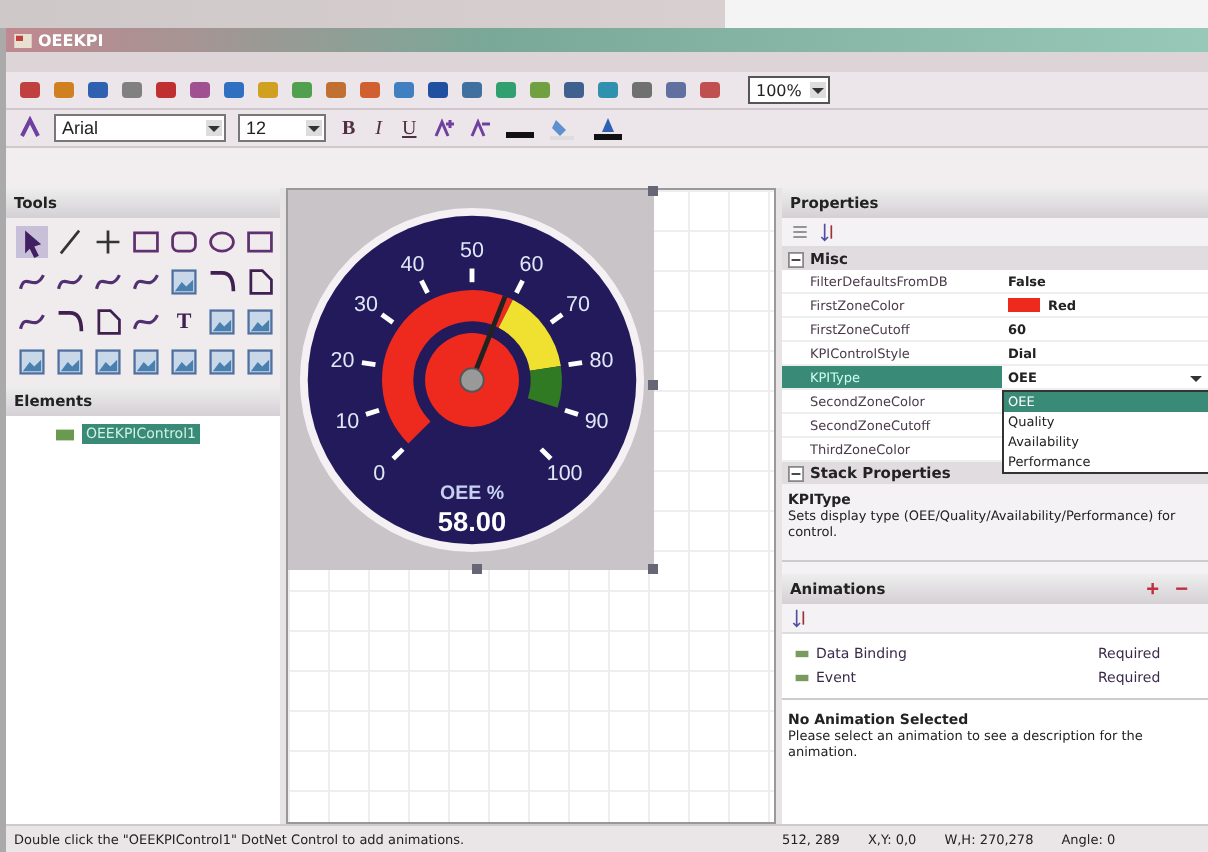 The height and width of the screenshot is (852, 1208). What do you see at coordinates (480, 128) in the screenshot?
I see `shrink-font-icon` at bounding box center [480, 128].